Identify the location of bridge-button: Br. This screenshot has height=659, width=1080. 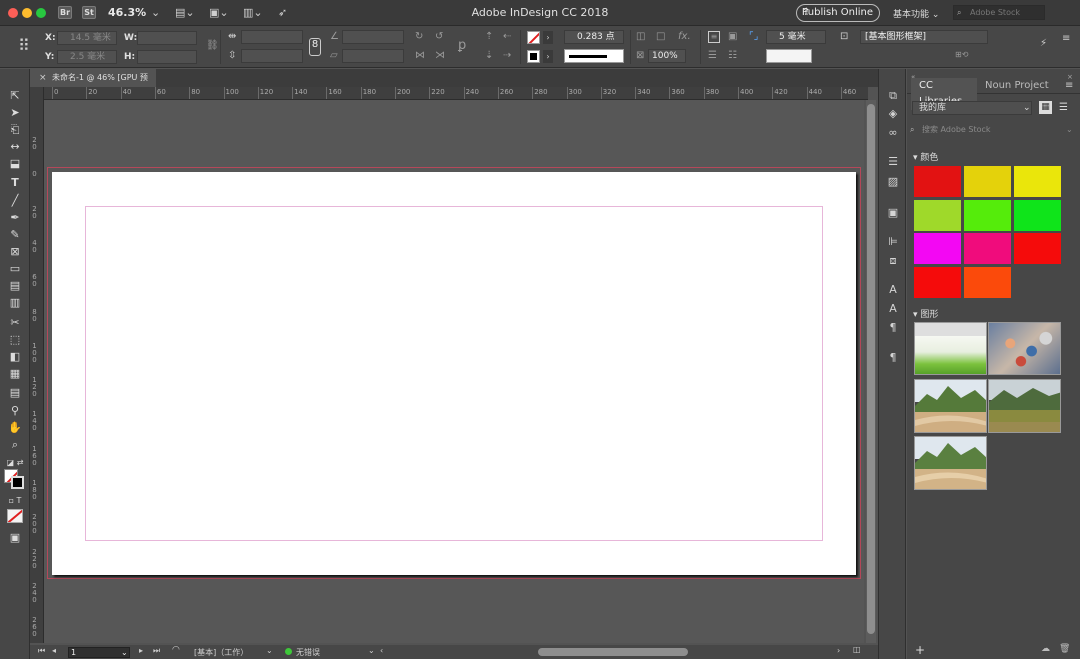
(65, 12).